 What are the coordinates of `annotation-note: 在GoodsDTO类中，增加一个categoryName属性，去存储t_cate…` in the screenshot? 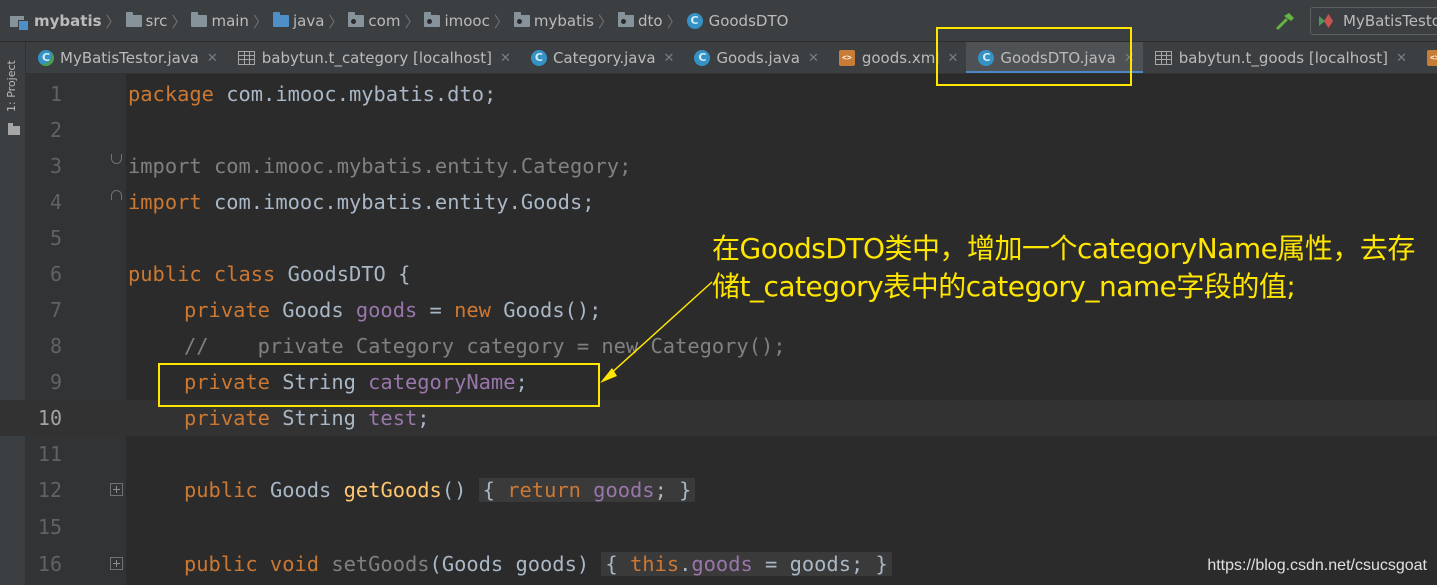 It's located at (1063, 267).